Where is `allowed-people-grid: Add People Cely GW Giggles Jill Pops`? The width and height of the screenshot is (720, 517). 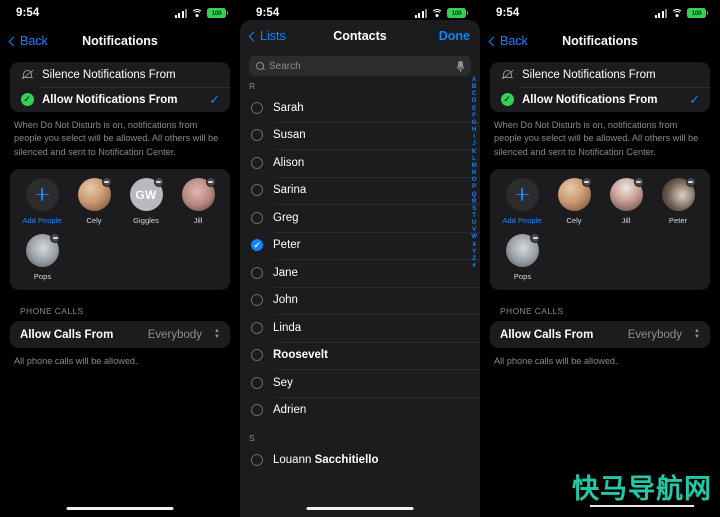 allowed-people-grid: Add People Cely GW Giggles Jill Pops is located at coordinates (120, 230).